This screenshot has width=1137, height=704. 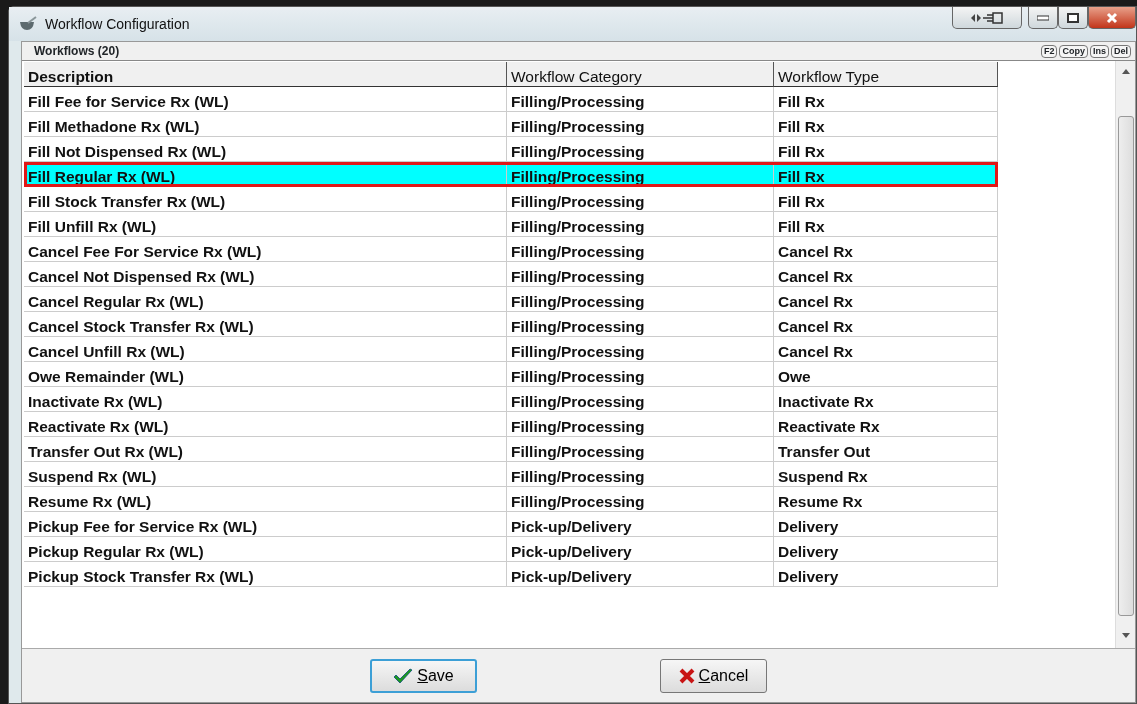 I want to click on table-row: Cancel Unfill Rx (WL) Filling/Processing Cancel Rx, so click(x=511, y=349).